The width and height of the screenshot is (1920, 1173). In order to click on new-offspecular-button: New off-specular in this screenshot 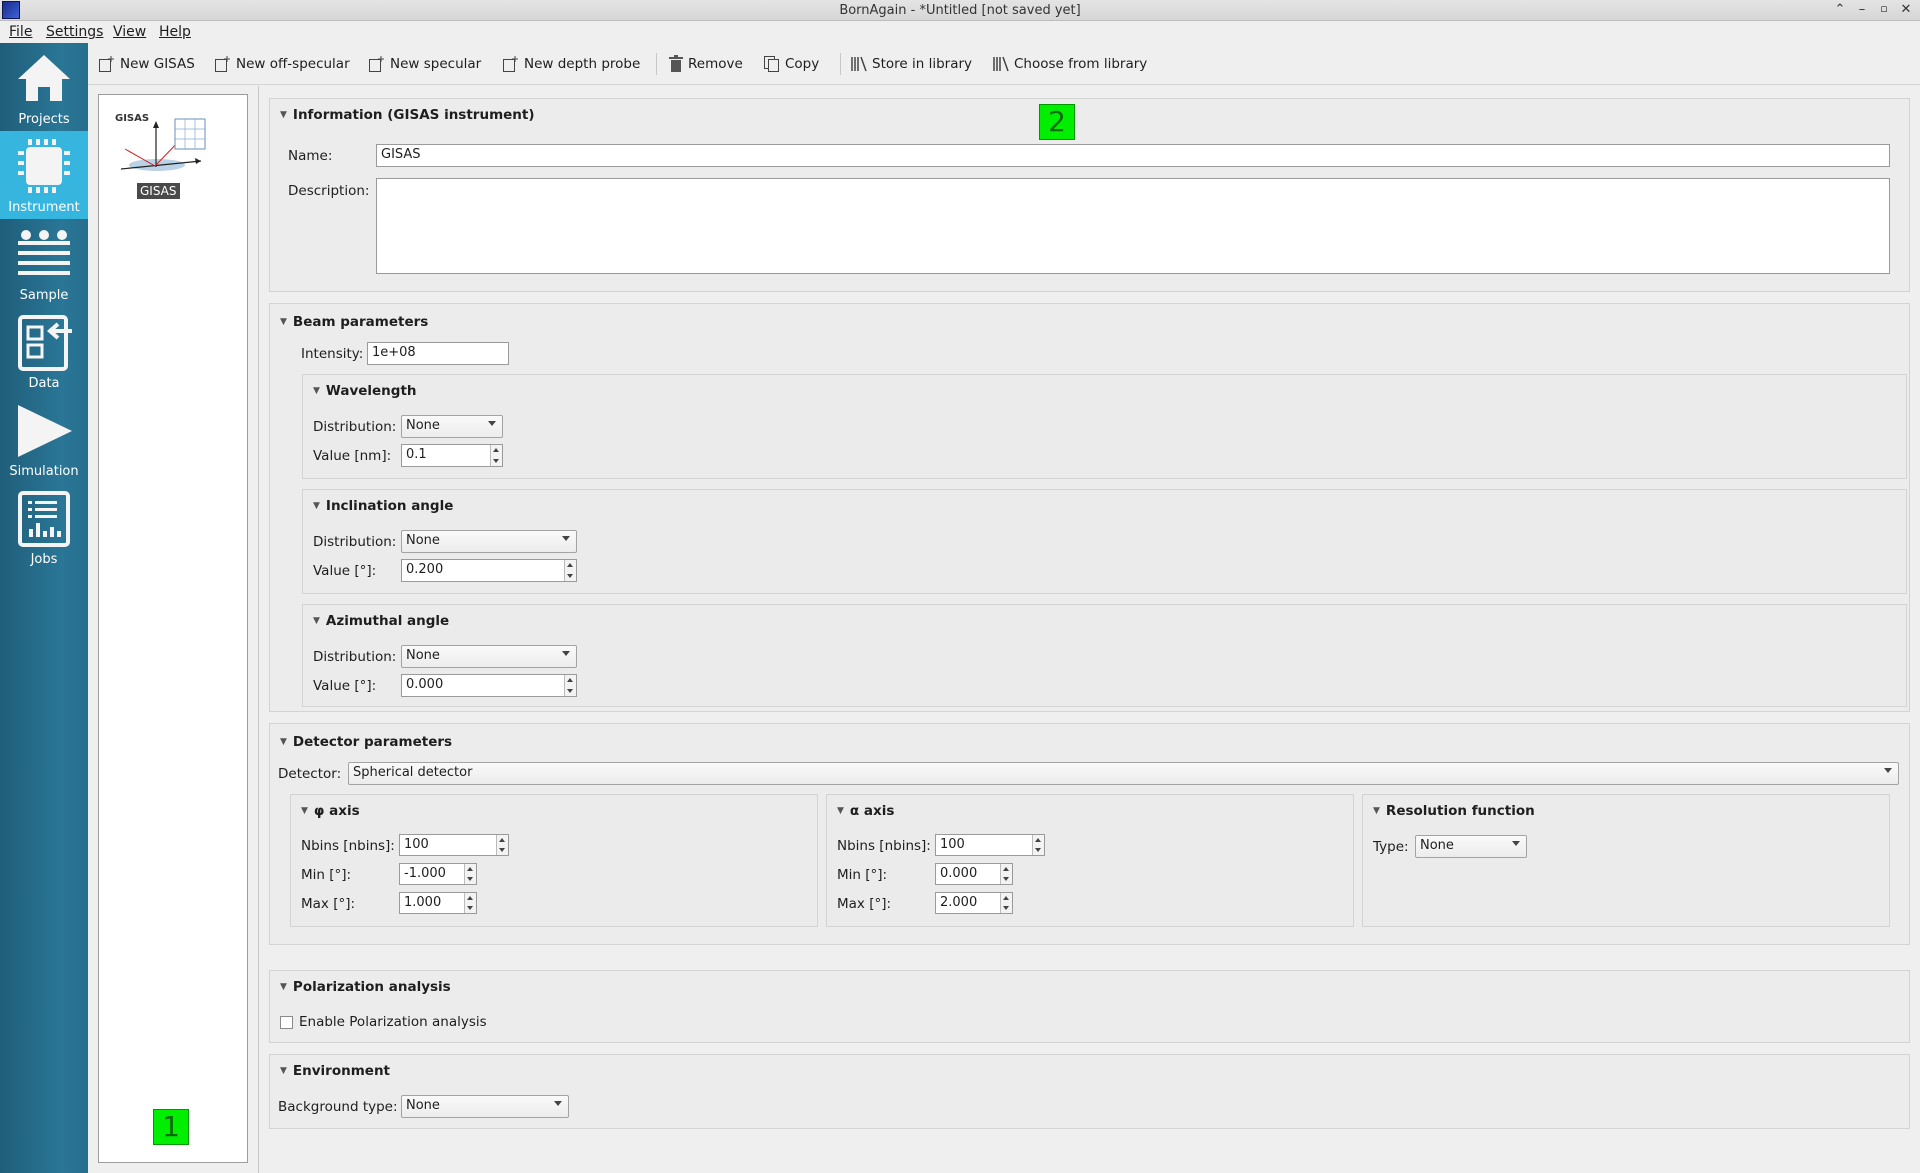, I will do `click(282, 64)`.